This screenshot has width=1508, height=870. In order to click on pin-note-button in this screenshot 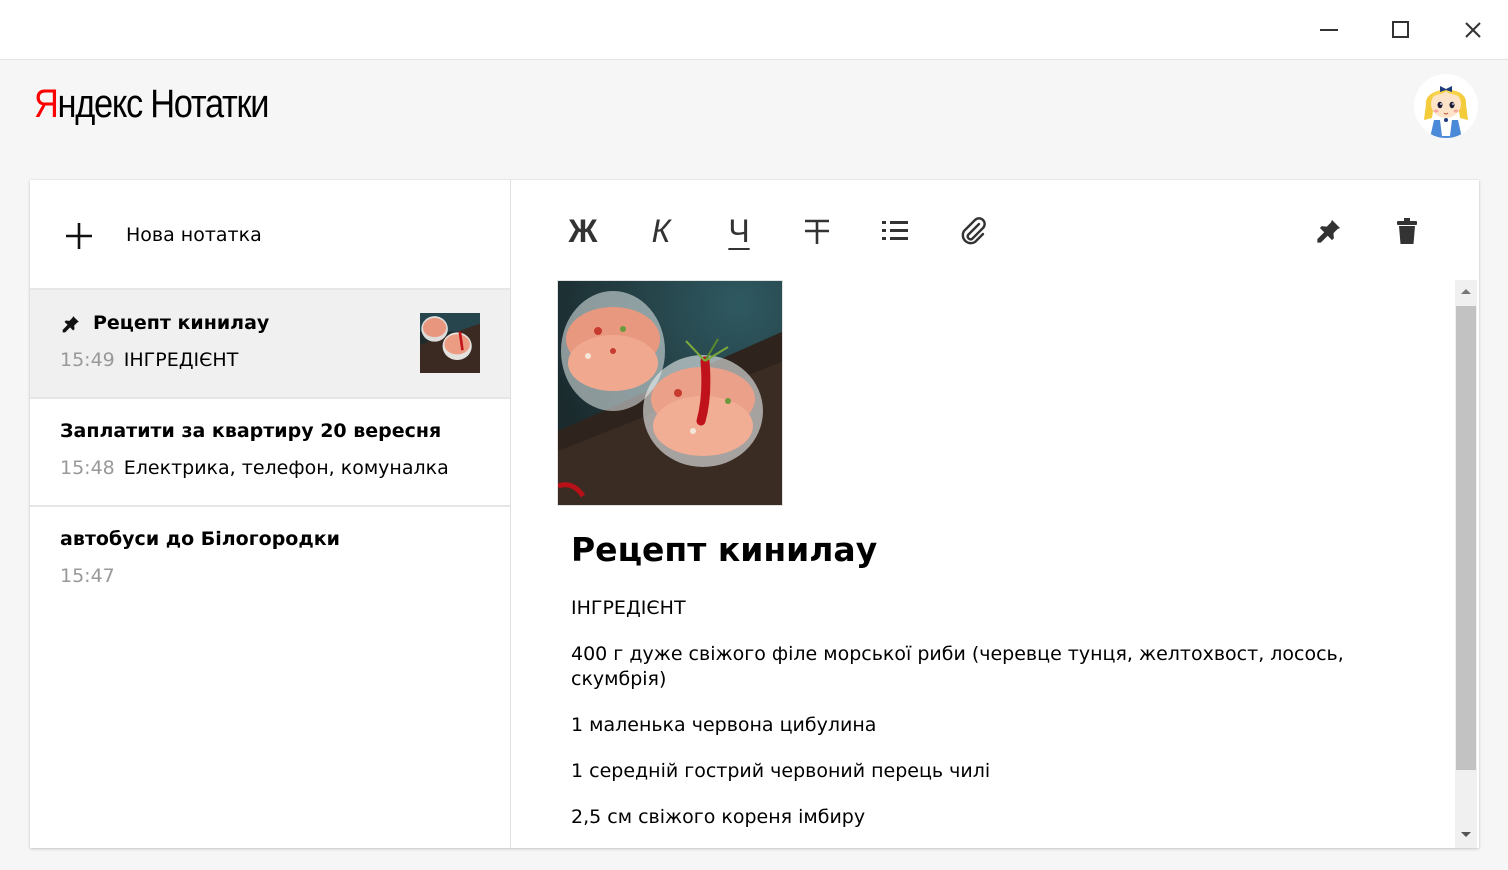, I will do `click(1329, 231)`.